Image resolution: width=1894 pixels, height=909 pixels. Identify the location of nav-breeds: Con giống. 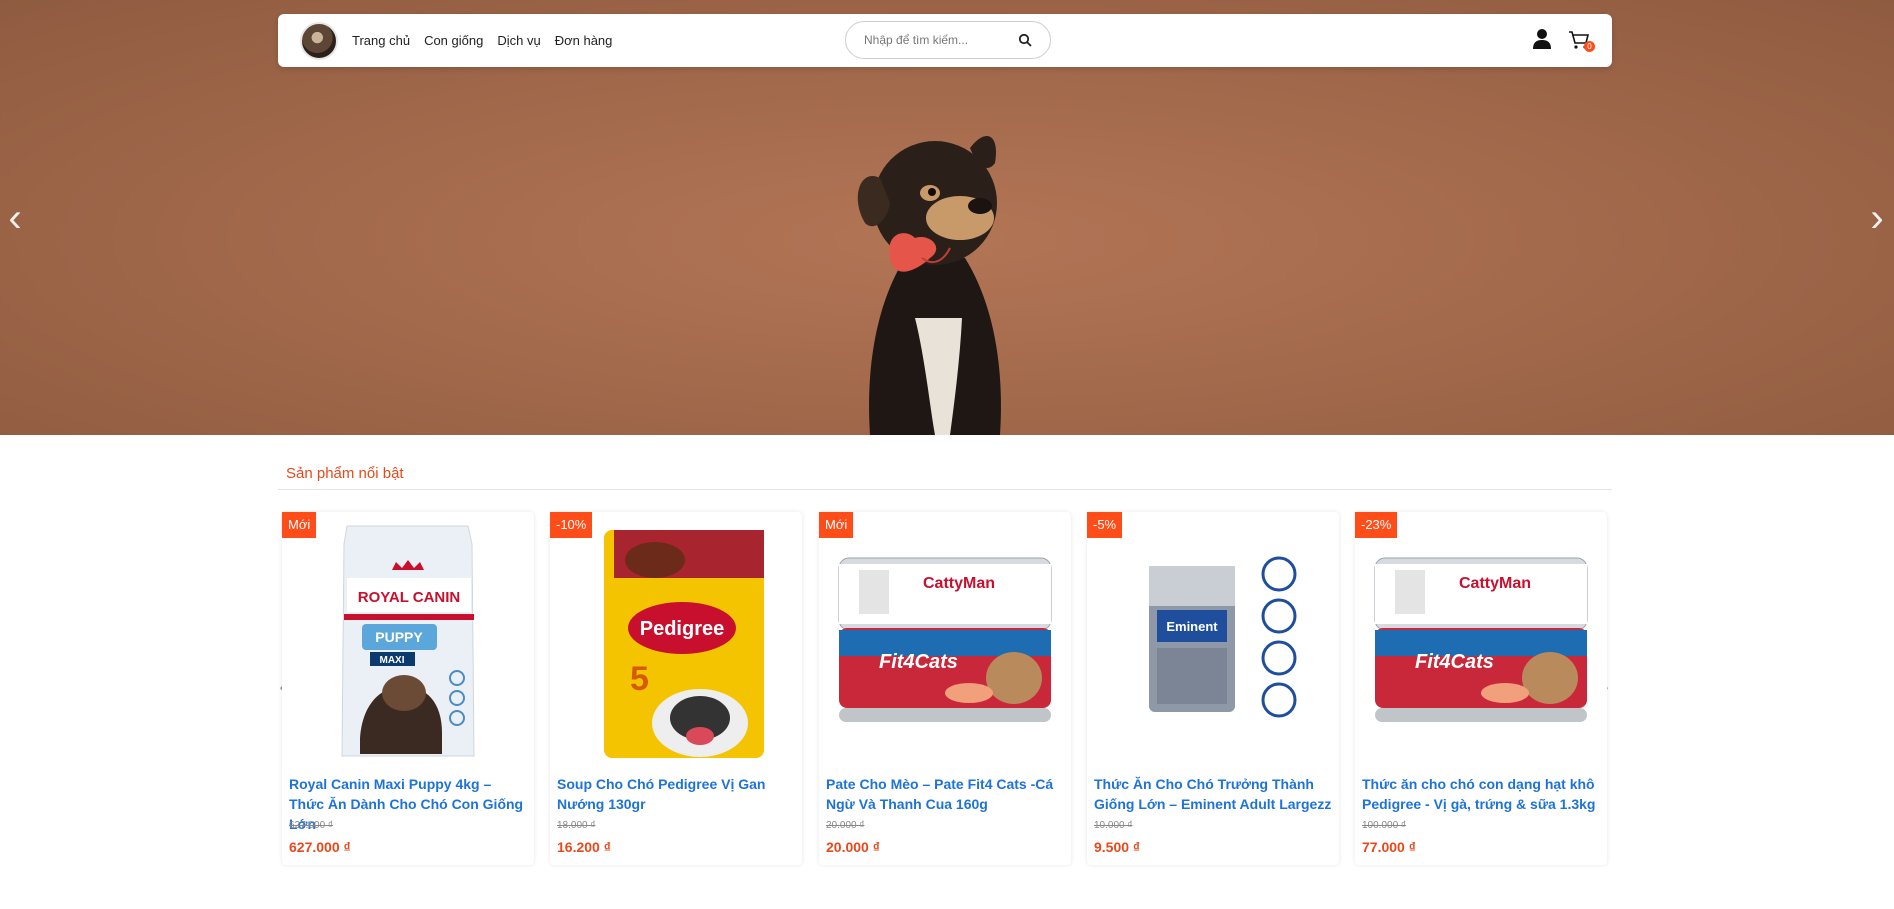
(453, 40).